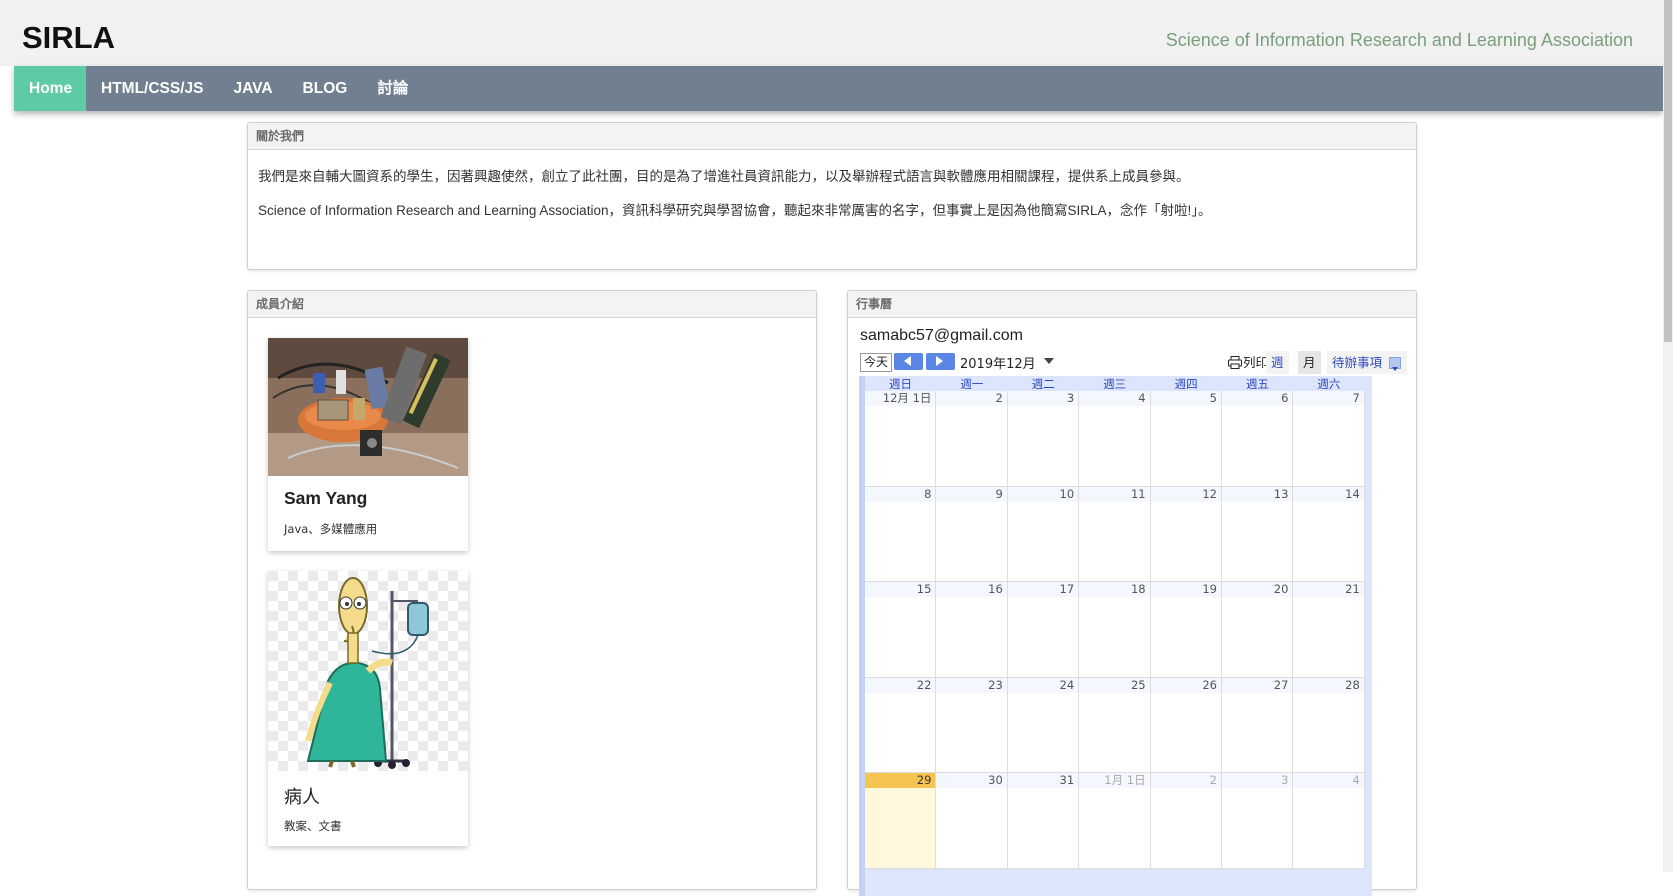  What do you see at coordinates (1185, 398) in the screenshot?
I see `day-number: 5` at bounding box center [1185, 398].